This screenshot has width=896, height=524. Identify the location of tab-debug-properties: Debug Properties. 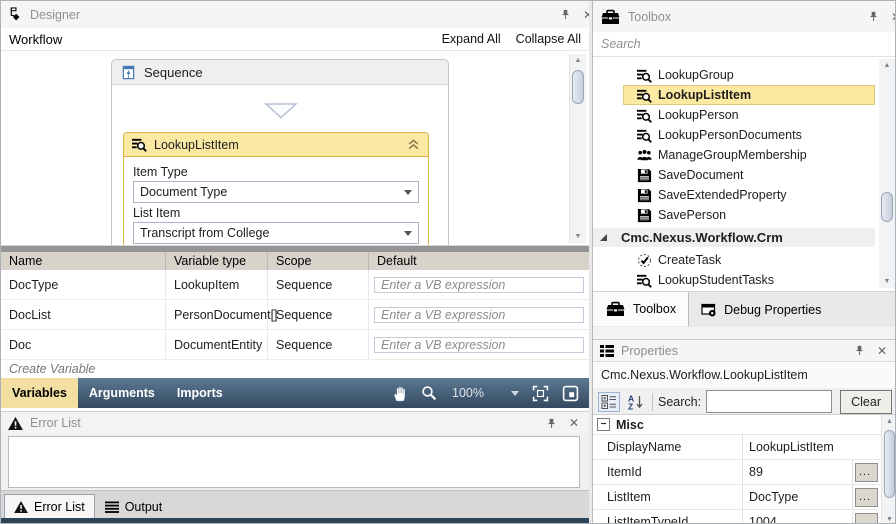
(761, 309).